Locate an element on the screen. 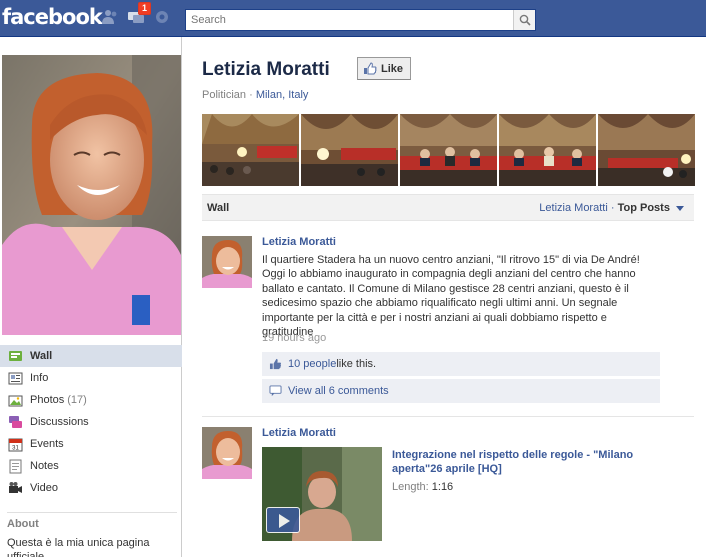 This screenshot has height=557, width=706. about-text: Questa è la mia unica pagina ufficiale is located at coordinates (78, 547).